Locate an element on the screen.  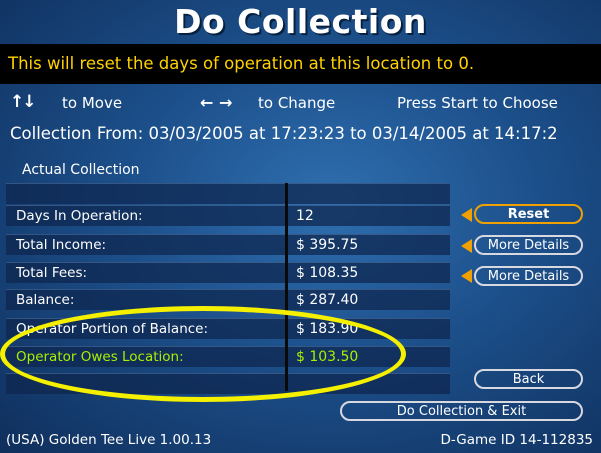
table-row-days-in-operation: Days In Operation: 12 is located at coordinates (228, 215).